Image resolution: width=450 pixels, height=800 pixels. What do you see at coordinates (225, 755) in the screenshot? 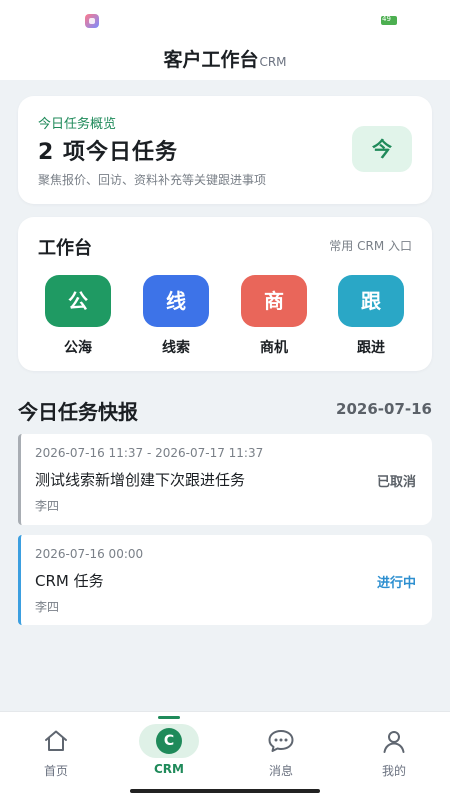
I see `bottom-nav: 首页 C CRM 消息 我的` at bounding box center [225, 755].